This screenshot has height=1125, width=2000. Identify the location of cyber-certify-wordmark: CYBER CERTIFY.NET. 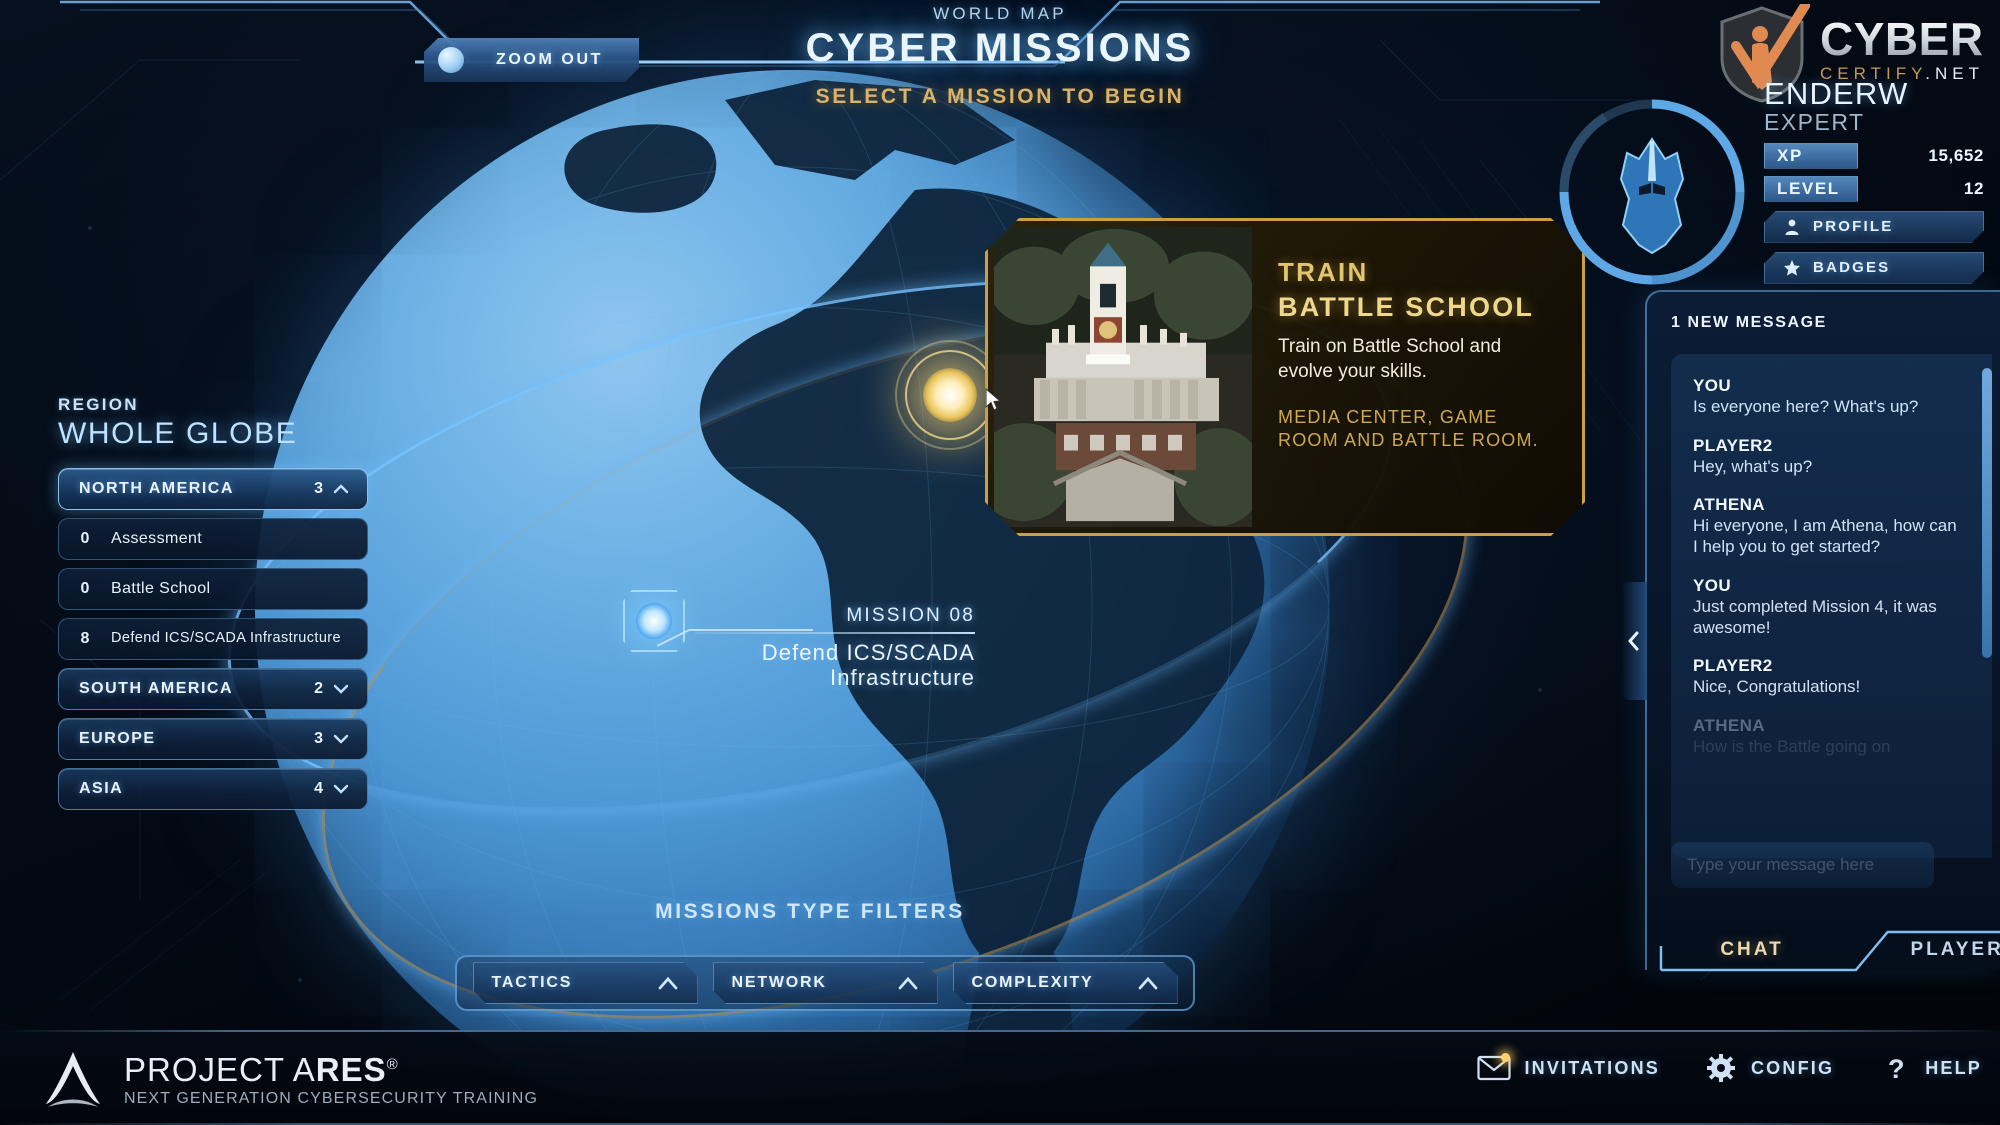
(1902, 44).